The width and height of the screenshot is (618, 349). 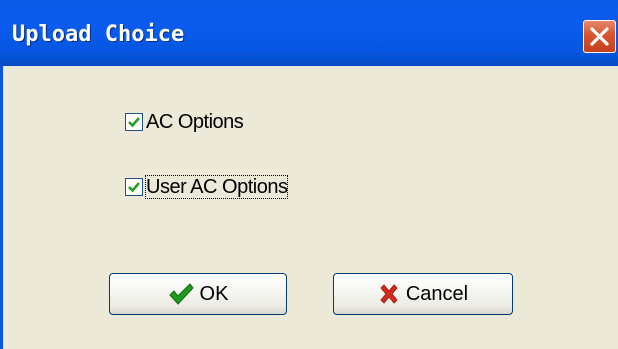 What do you see at coordinates (195, 122) in the screenshot?
I see `ac-options-label: AC Options` at bounding box center [195, 122].